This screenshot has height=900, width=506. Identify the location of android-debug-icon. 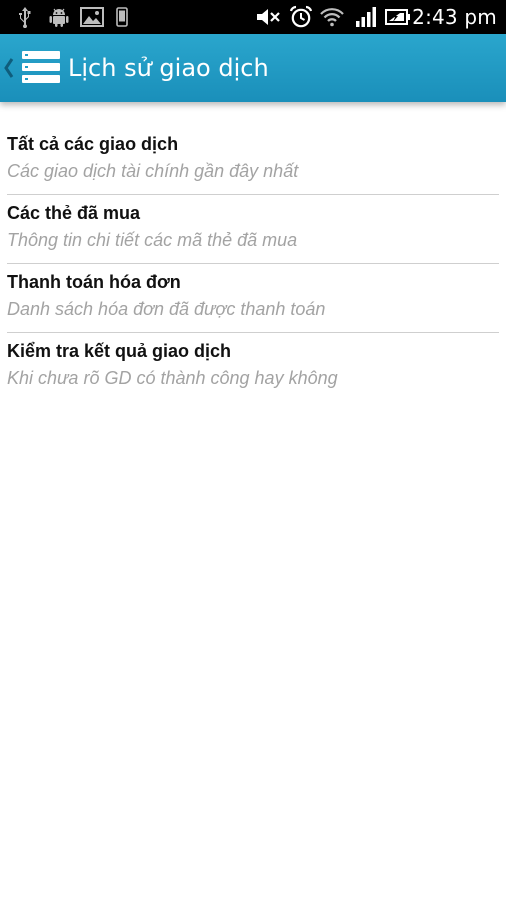
(59, 17).